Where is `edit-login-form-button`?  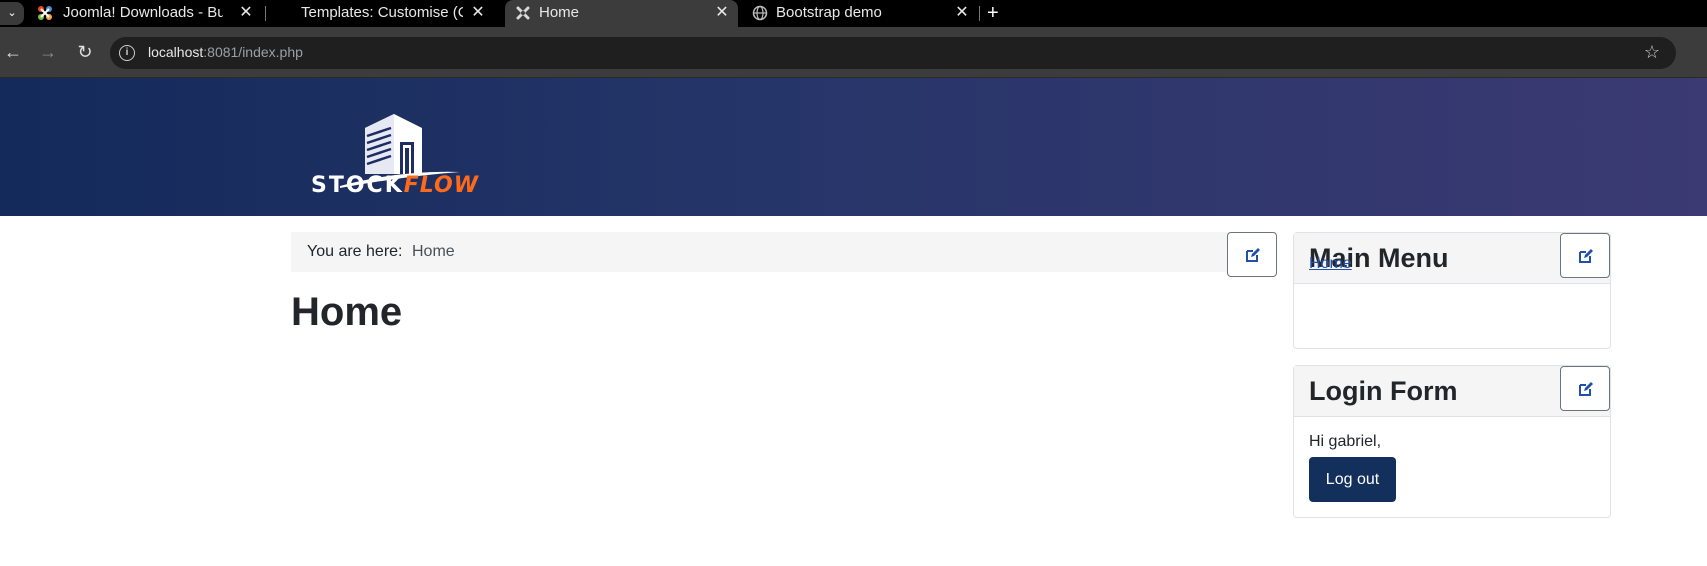 edit-login-form-button is located at coordinates (1585, 388).